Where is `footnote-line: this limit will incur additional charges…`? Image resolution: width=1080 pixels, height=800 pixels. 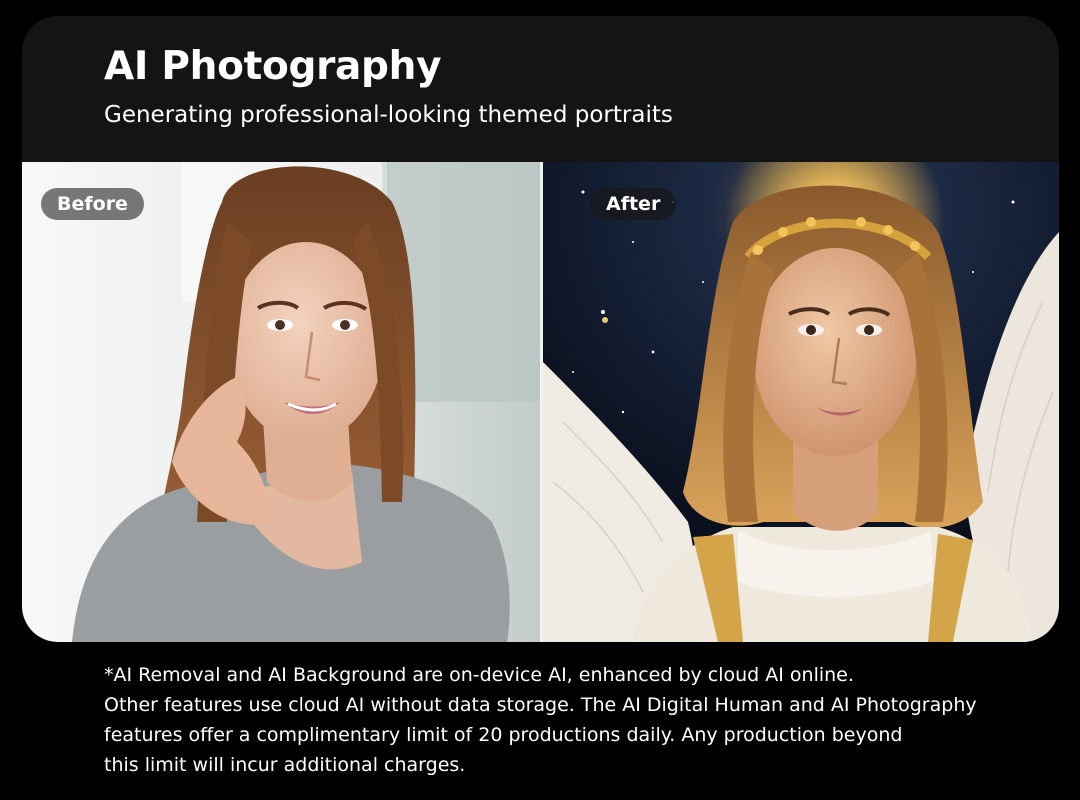
footnote-line: this limit will incur additional charges… is located at coordinates (285, 765).